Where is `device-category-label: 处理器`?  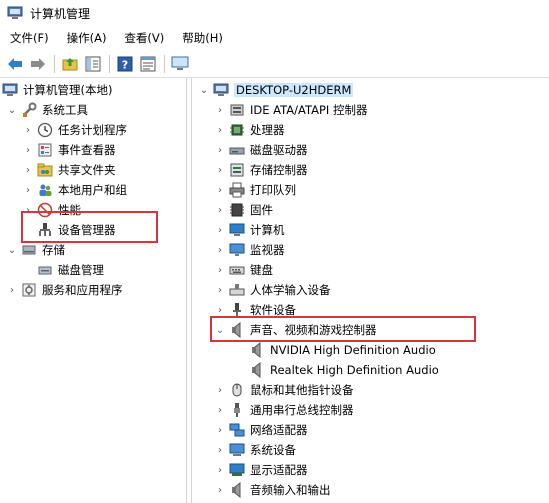 device-category-label: 处理器 is located at coordinates (267, 130).